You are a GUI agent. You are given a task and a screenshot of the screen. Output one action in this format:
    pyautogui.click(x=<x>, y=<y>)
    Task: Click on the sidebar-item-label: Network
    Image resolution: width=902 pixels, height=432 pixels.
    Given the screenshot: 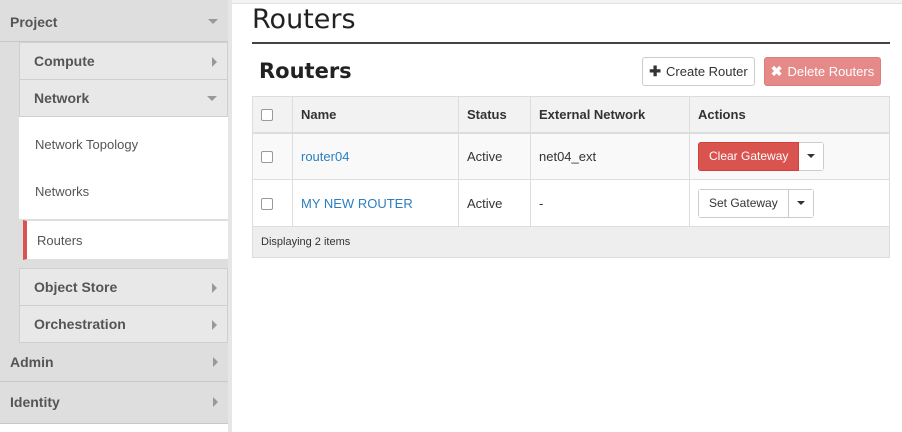 What is the action you would take?
    pyautogui.click(x=62, y=98)
    